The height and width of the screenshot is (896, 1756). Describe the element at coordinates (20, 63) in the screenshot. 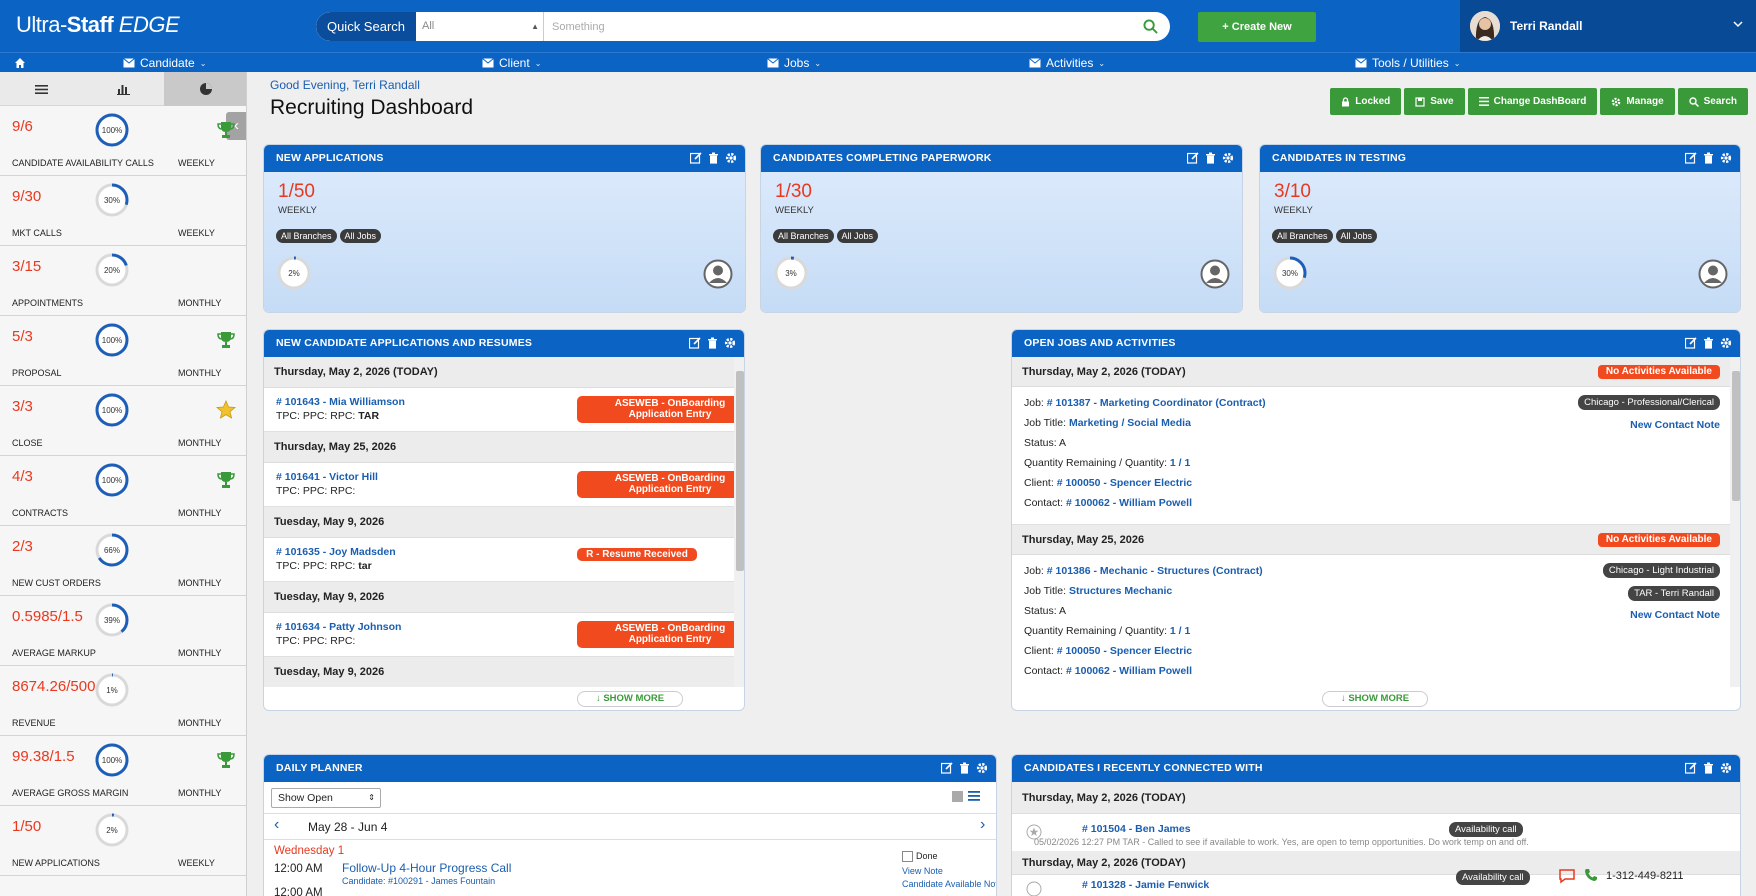

I see `home-icon` at that location.